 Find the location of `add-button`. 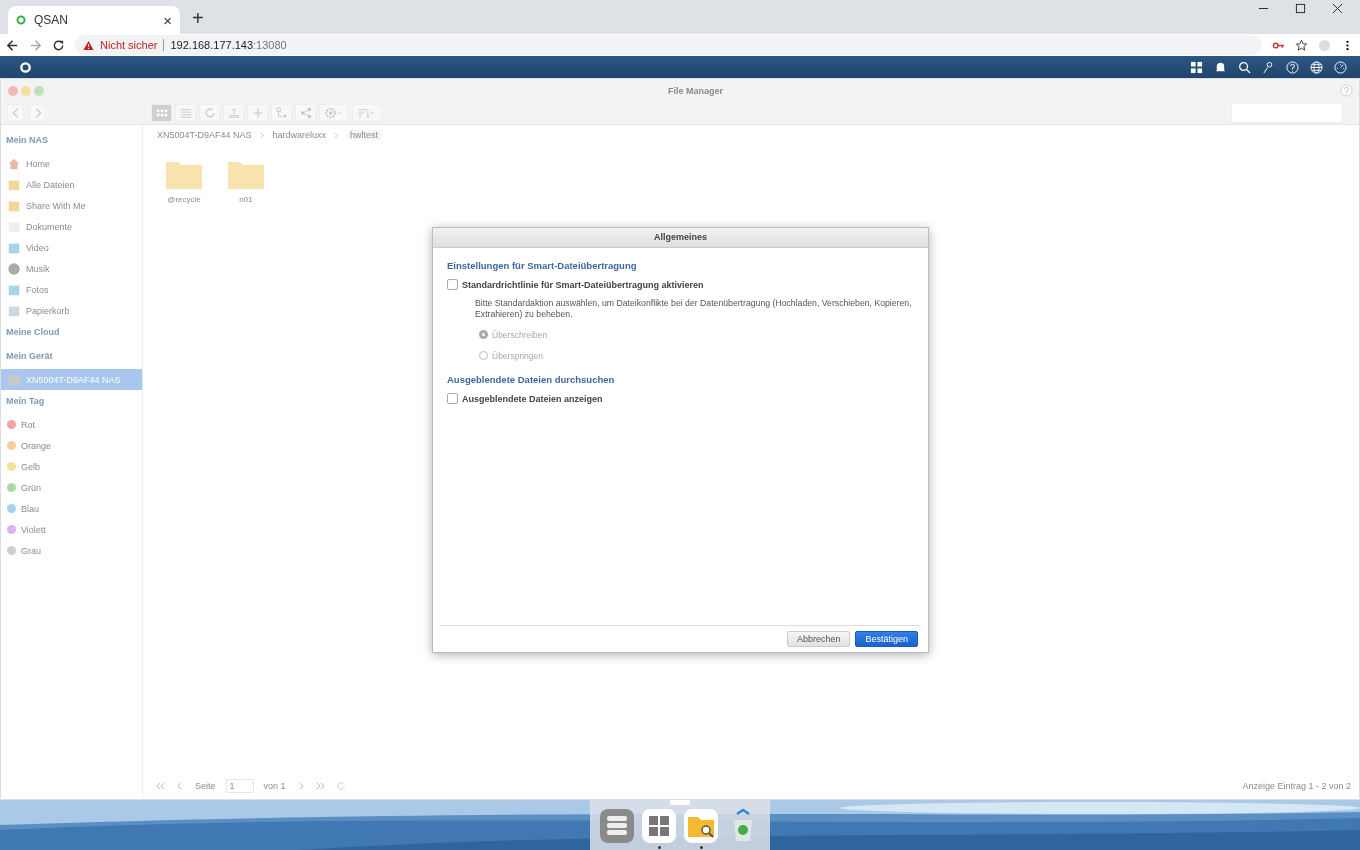

add-button is located at coordinates (257, 113).